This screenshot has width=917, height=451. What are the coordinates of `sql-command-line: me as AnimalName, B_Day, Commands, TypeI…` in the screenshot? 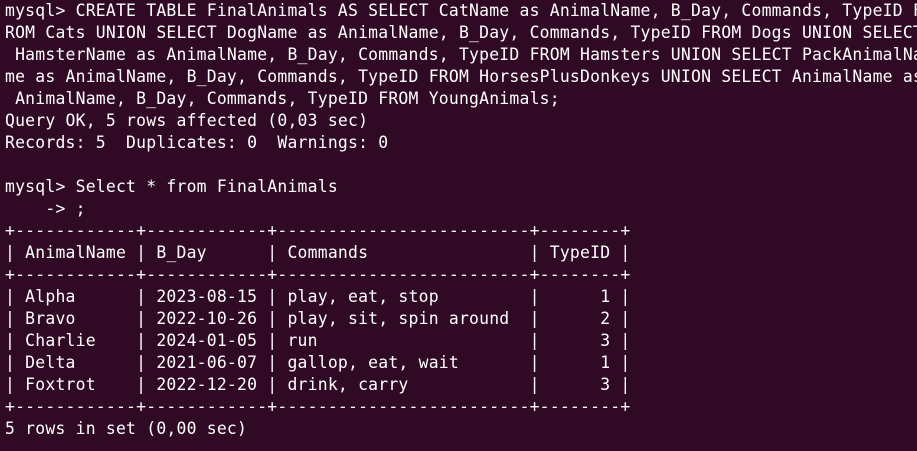 It's located at (461, 76).